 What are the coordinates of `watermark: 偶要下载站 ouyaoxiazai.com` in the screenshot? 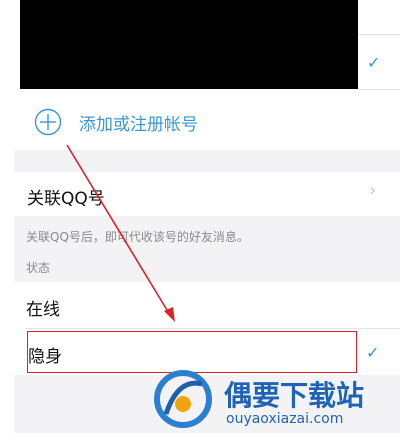 It's located at (275, 400).